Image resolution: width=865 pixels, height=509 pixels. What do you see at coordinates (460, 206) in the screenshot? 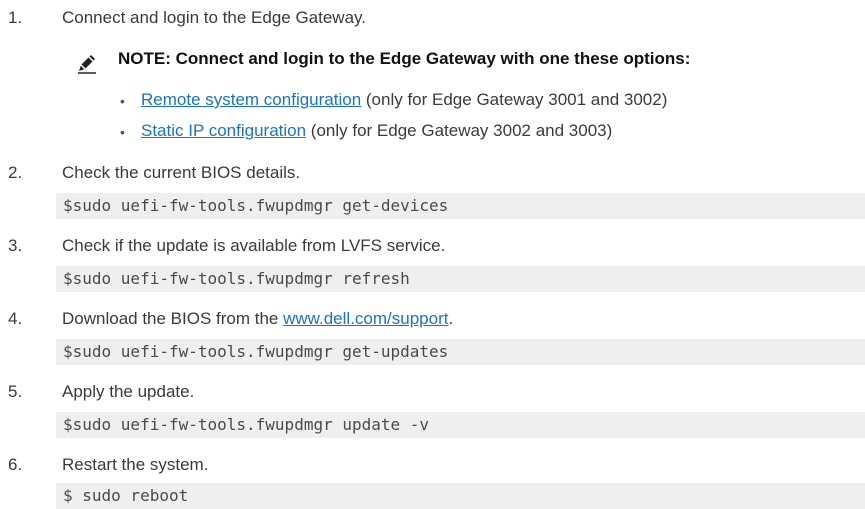
I see `code-block: $sudo uefi-fw-tools.fwupdmgr get-devices` at bounding box center [460, 206].